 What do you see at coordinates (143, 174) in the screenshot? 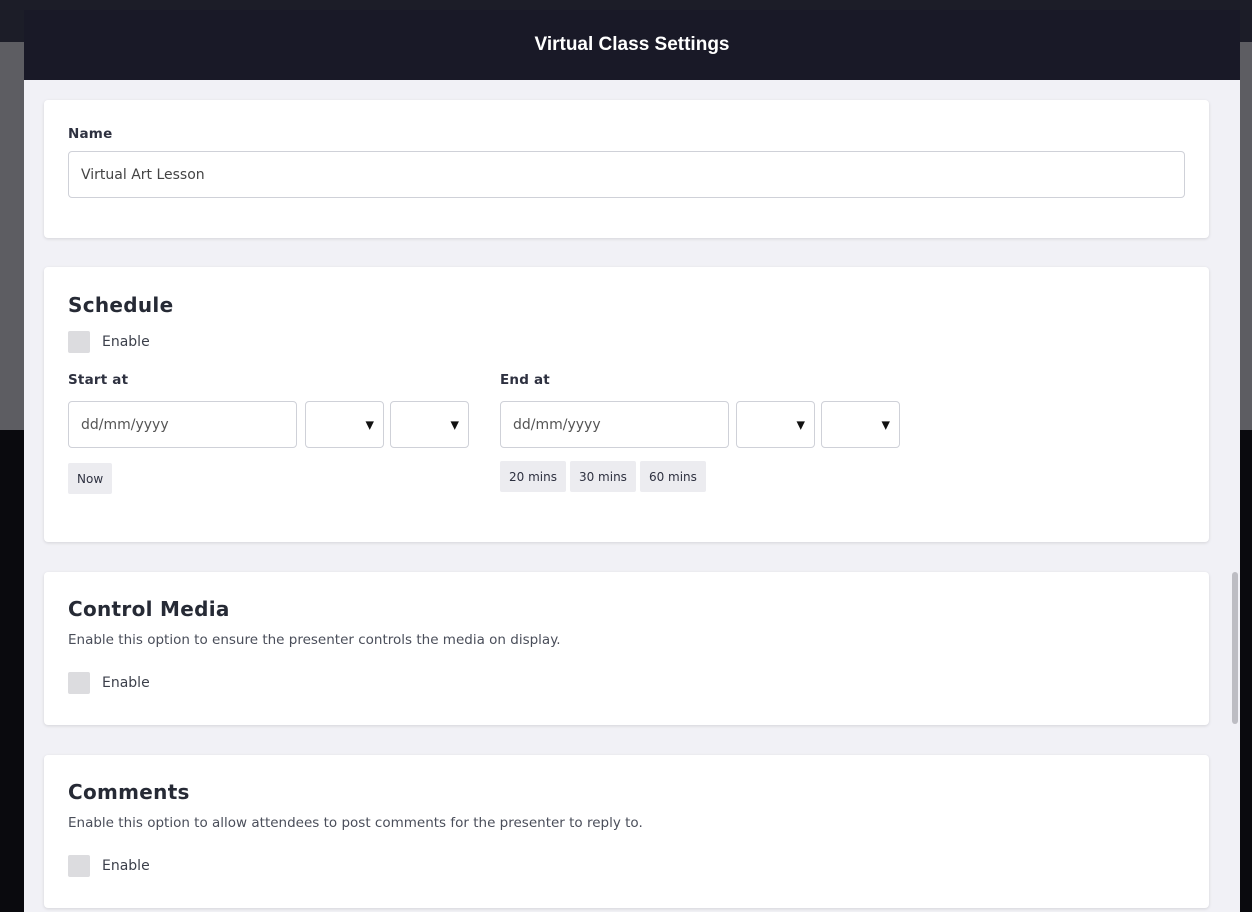
I see `name-input-value: Virtual Art Lesson` at bounding box center [143, 174].